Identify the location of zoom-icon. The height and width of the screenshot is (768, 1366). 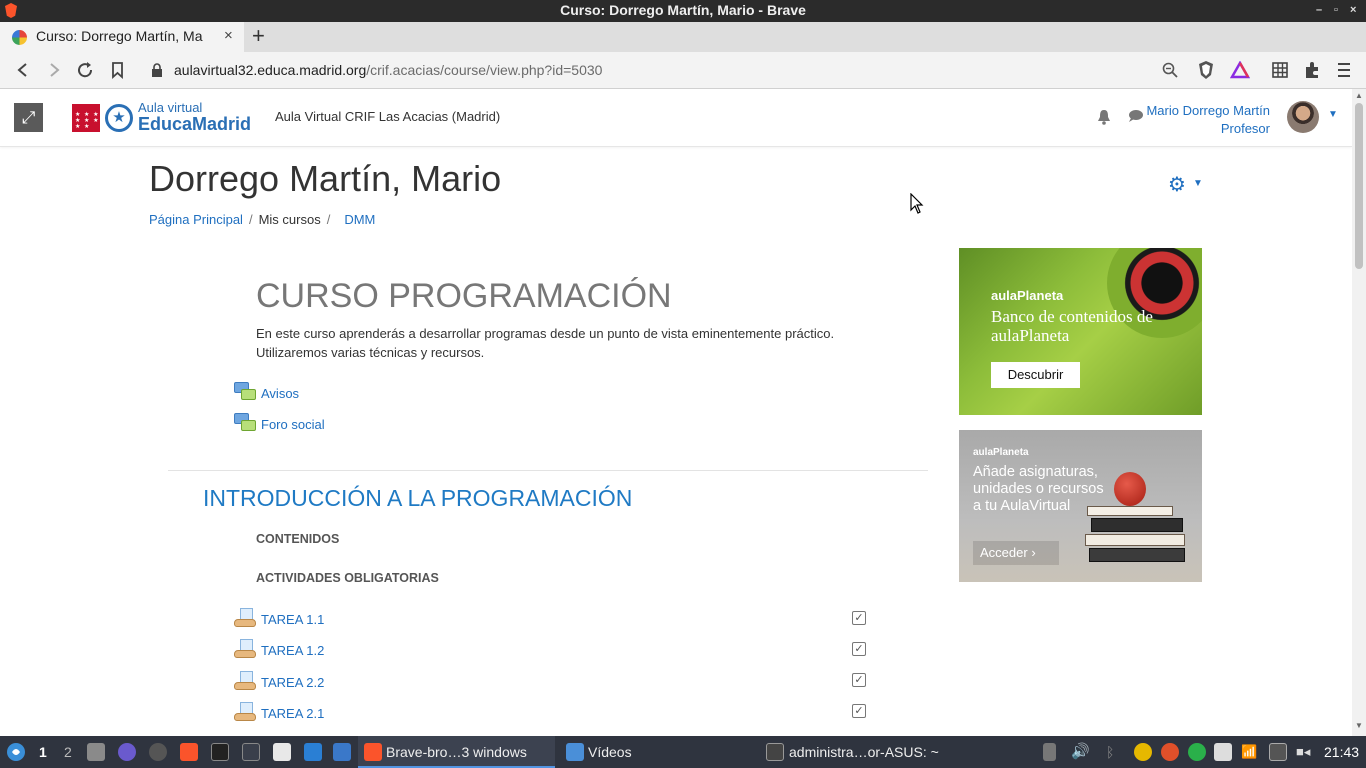
(1170, 70).